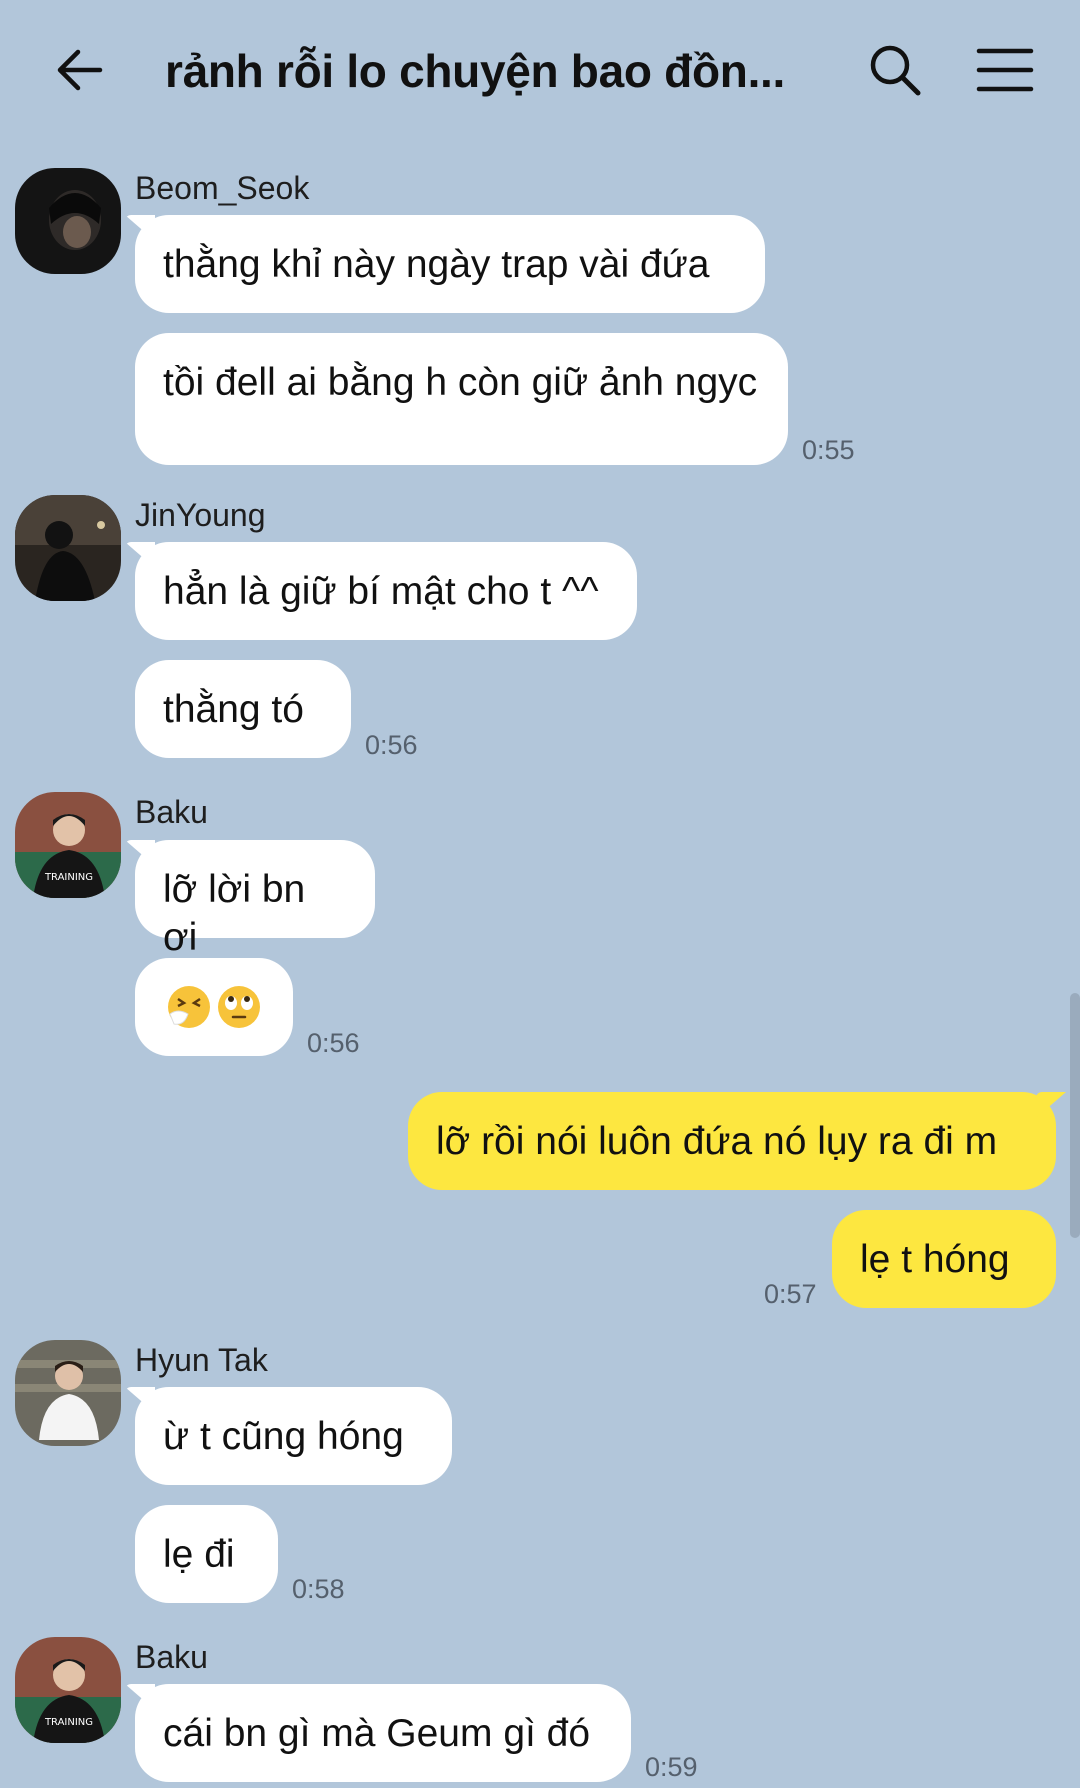  Describe the element at coordinates (732, 1141) in the screenshot. I see `message-bubble: lỡ rồi nói luôn đứa nó lụy ra đi m` at that location.